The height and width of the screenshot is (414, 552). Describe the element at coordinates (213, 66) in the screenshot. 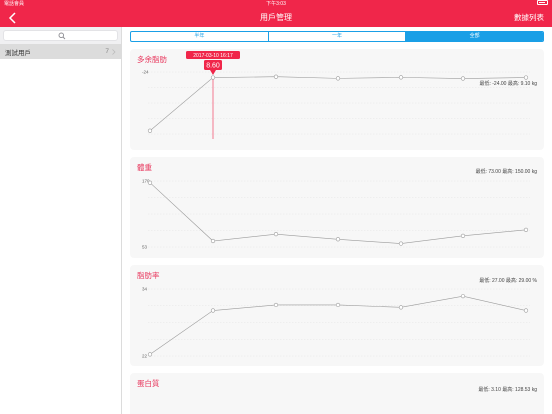

I see `tooltip-value: 8.60` at that location.